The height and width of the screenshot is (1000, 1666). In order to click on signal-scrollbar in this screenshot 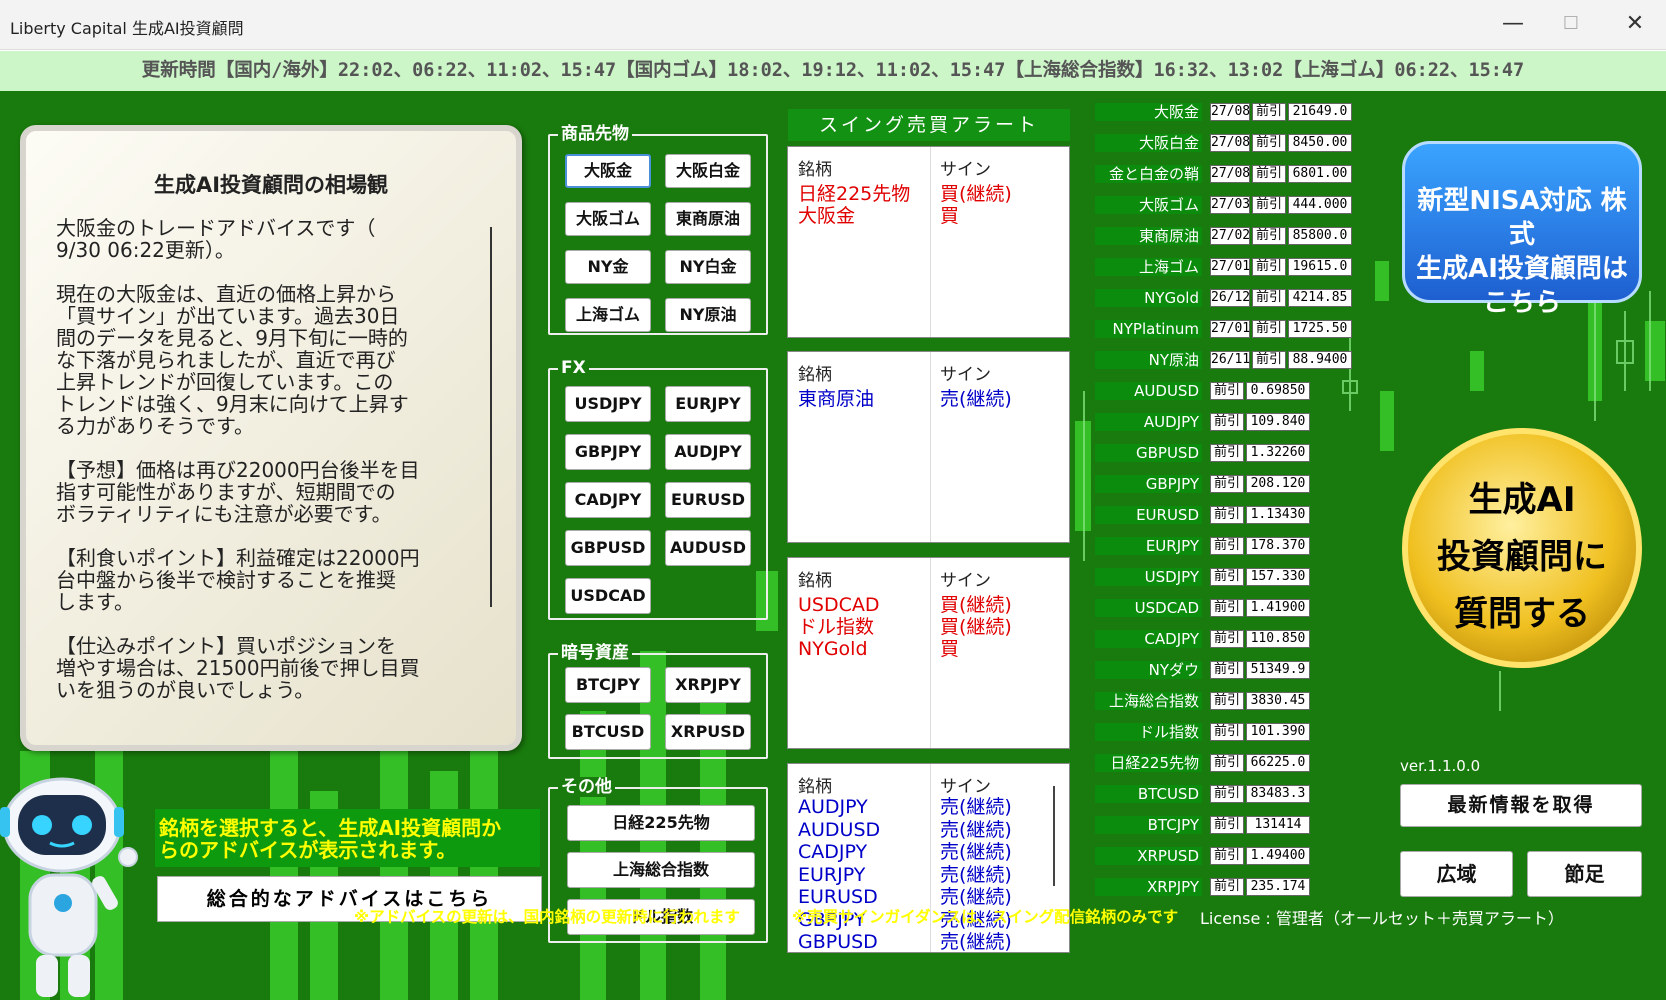, I will do `click(1054, 836)`.